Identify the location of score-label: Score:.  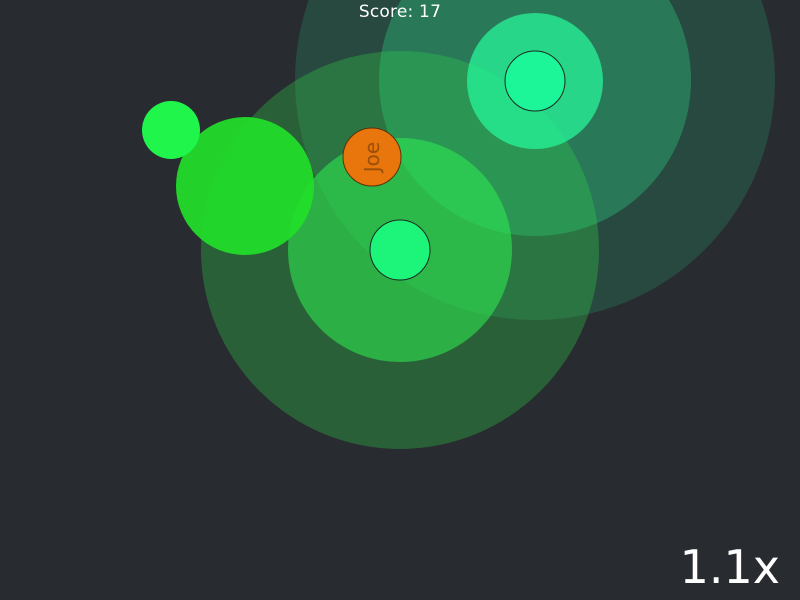
(386, 12).